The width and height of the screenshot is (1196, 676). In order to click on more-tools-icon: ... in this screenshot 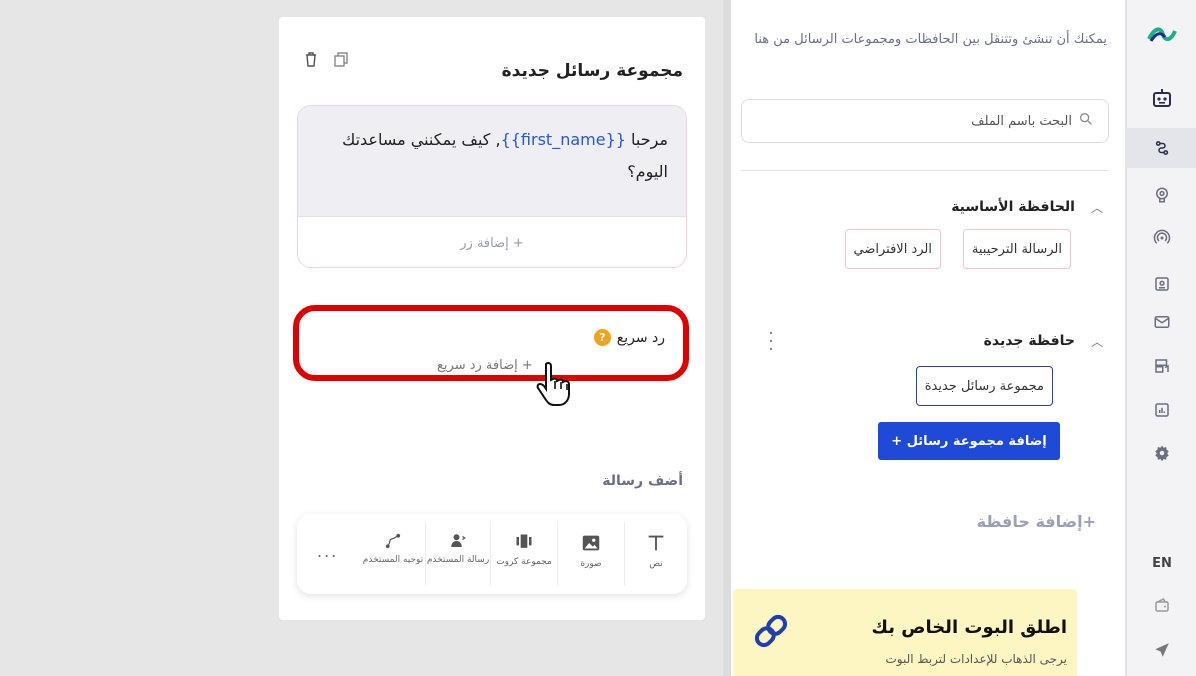, I will do `click(327, 551)`.